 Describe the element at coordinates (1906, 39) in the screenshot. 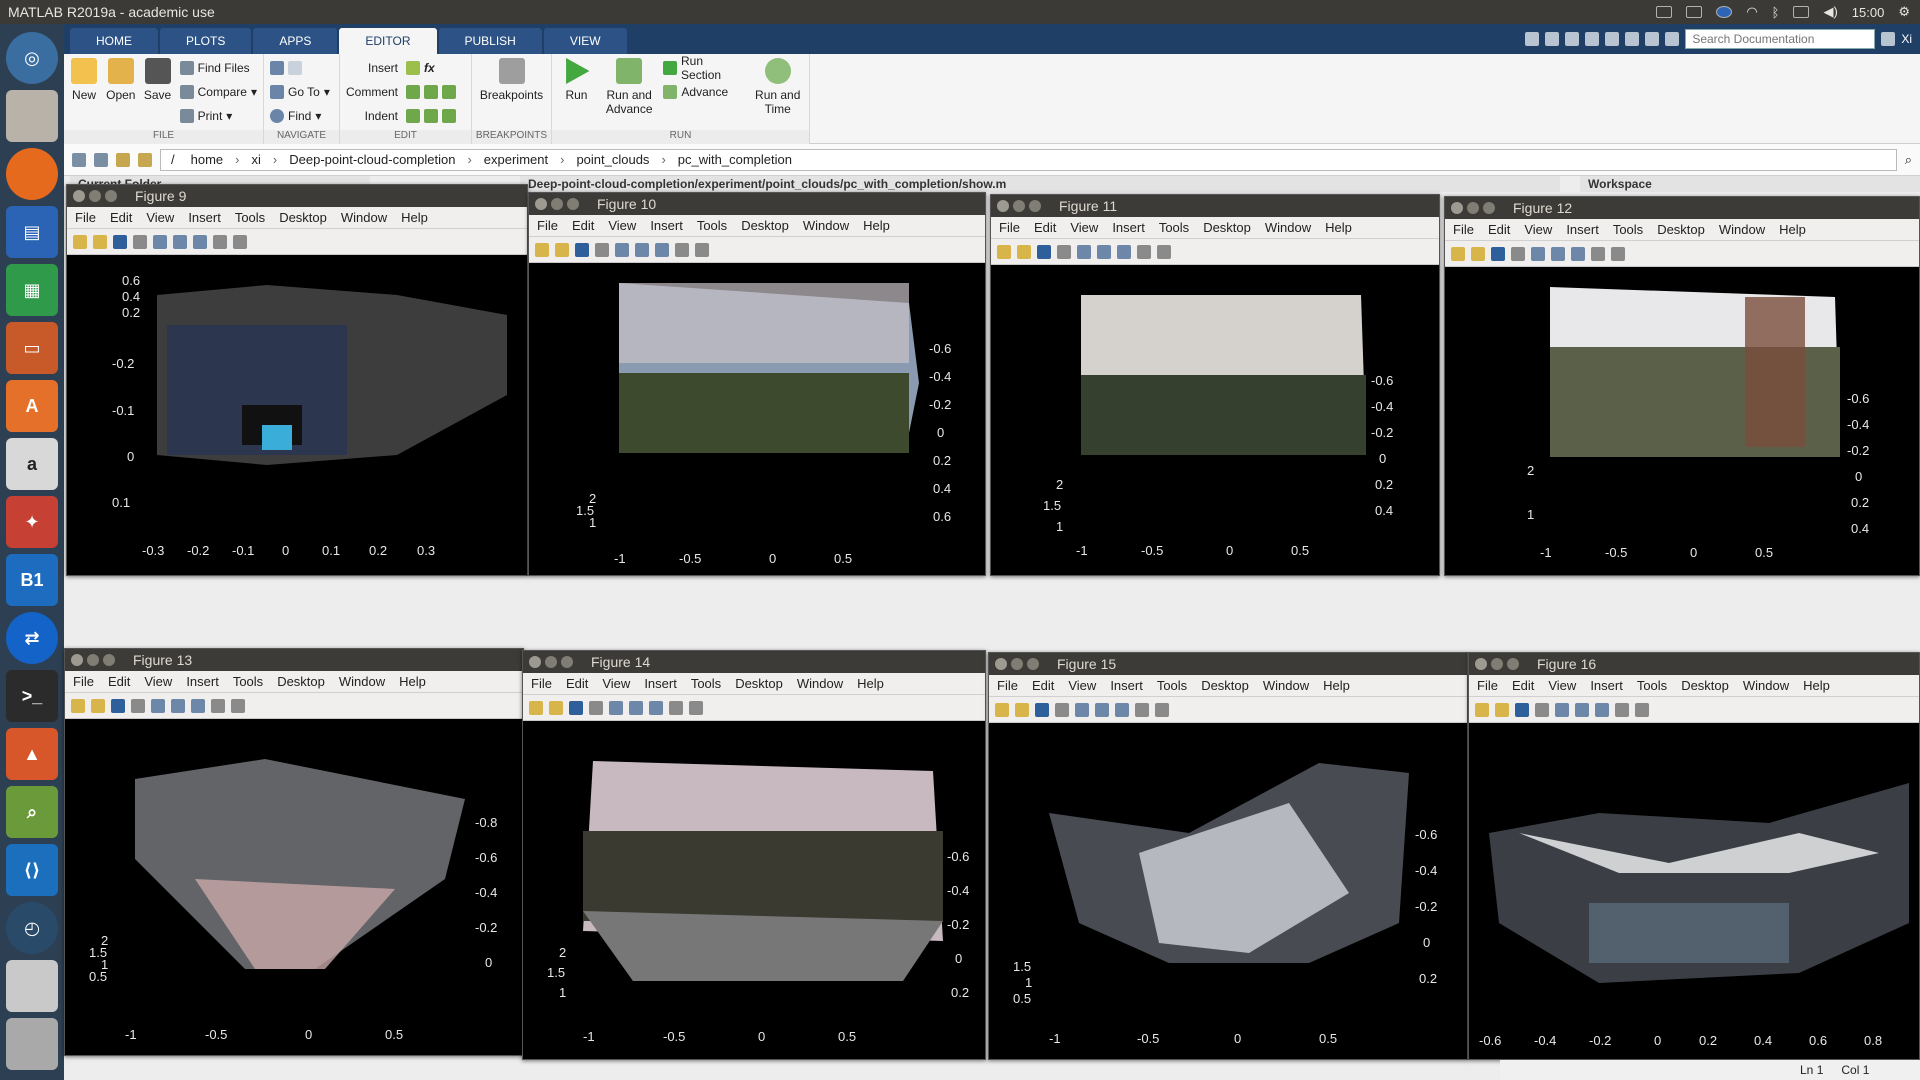

I see `user-menu: Xi` at that location.